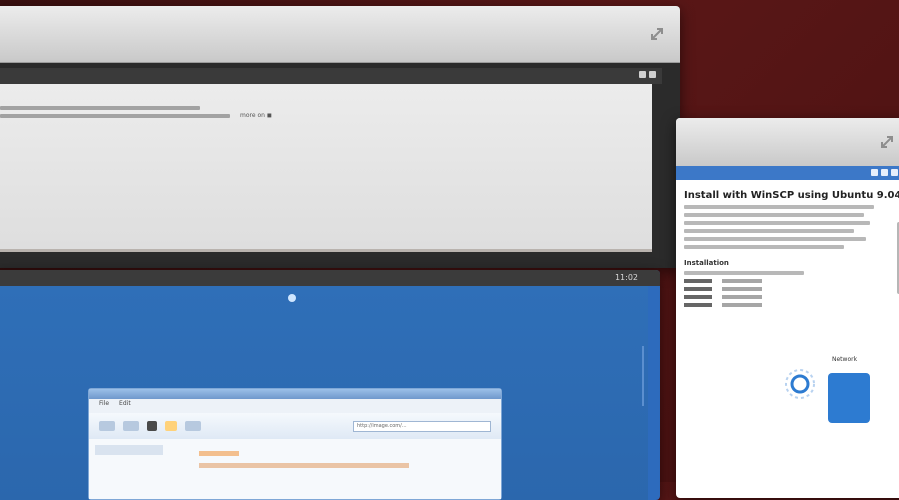 The height and width of the screenshot is (500, 899). What do you see at coordinates (330, 278) in the screenshot?
I see `panel-bar: 11:02` at bounding box center [330, 278].